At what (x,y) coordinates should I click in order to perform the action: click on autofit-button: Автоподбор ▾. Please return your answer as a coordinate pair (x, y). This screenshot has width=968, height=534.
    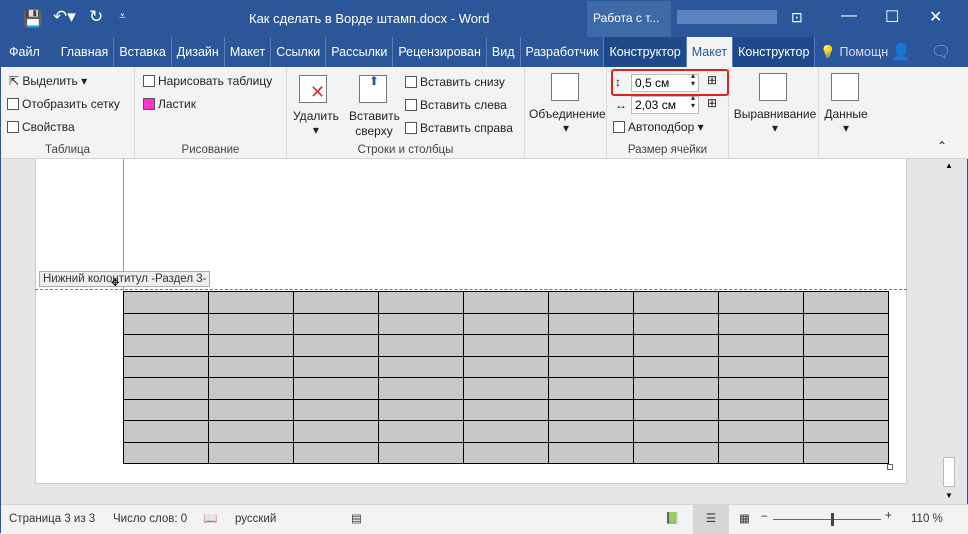
    Looking at the image, I should click on (658, 127).